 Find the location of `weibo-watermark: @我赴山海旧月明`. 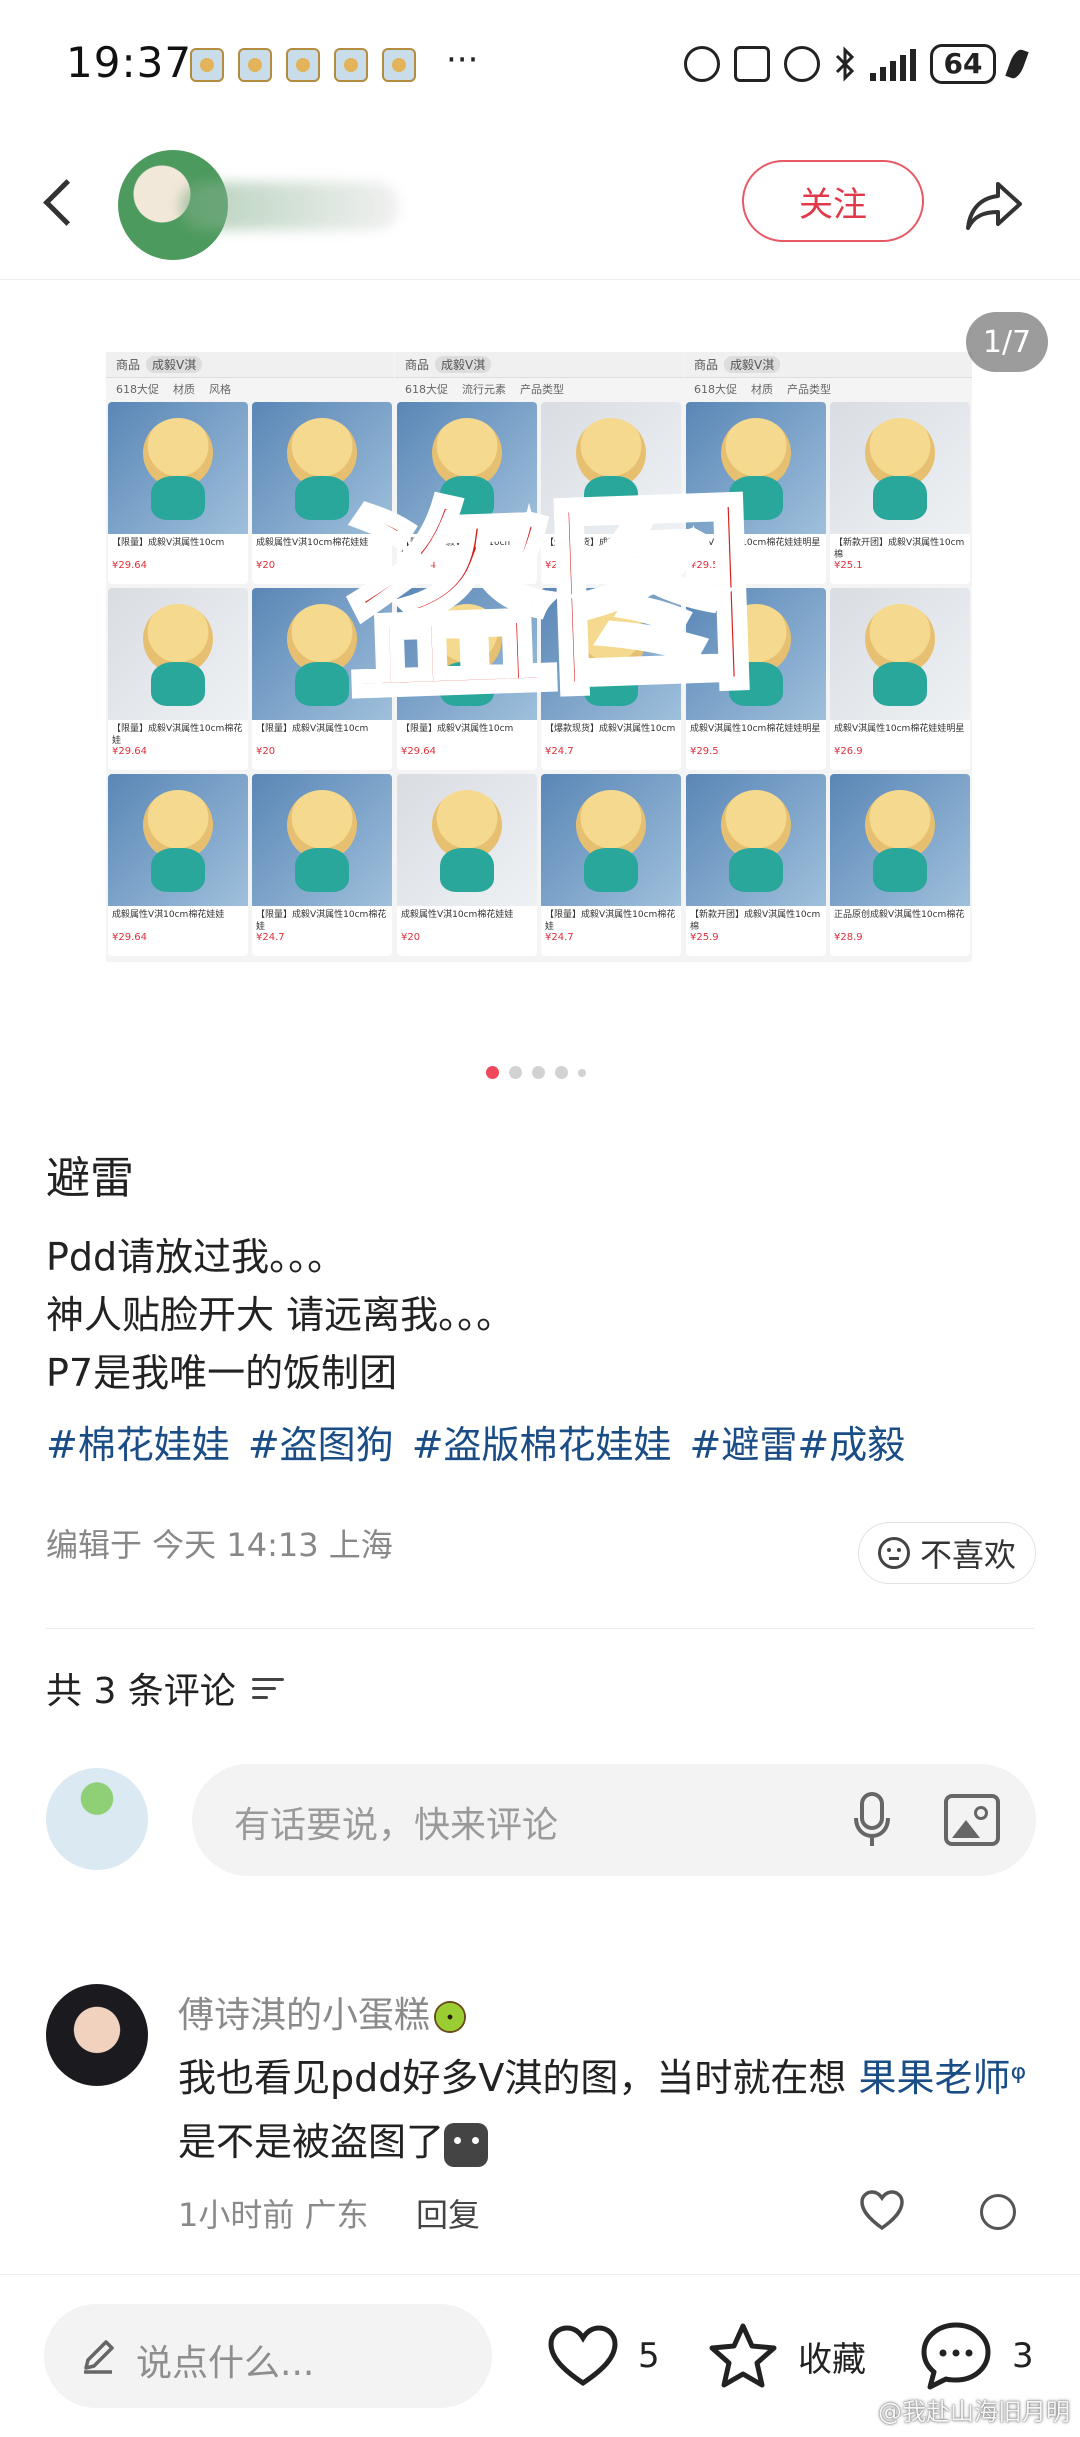

weibo-watermark: @我赴山海旧月明 is located at coordinates (974, 2412).